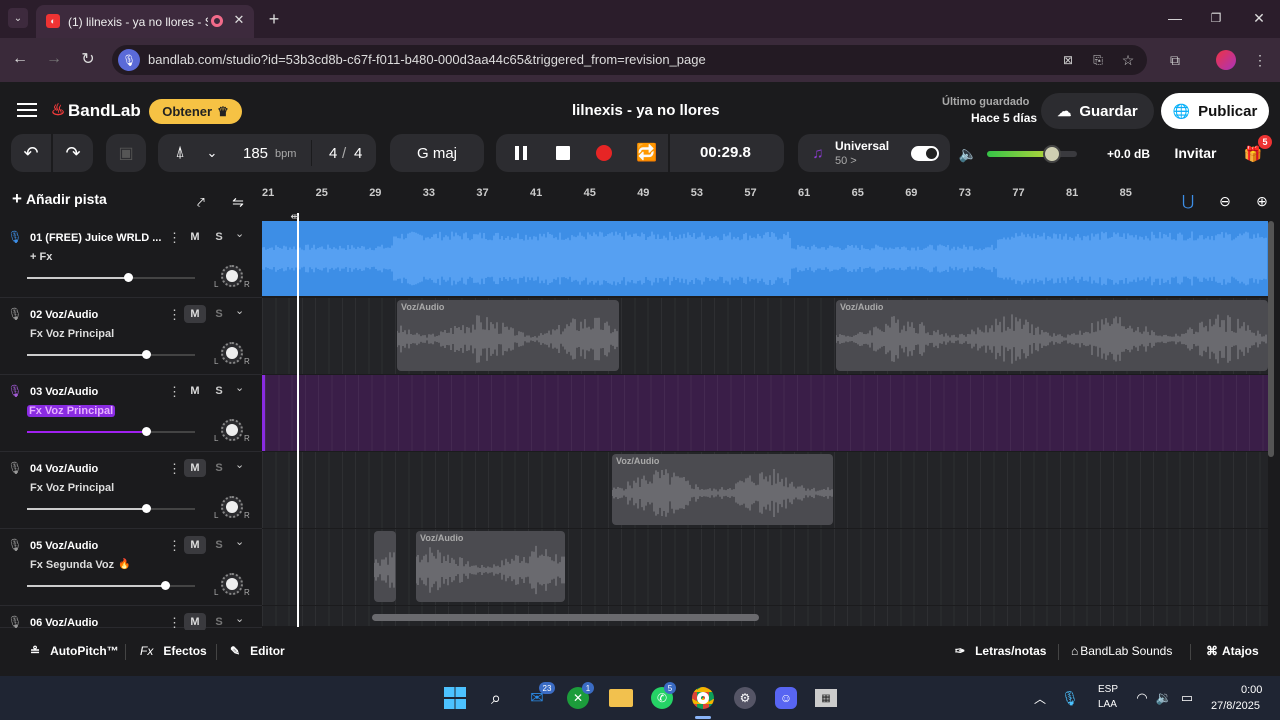 This screenshot has height=720, width=1280. What do you see at coordinates (129, 60) in the screenshot?
I see `site-info-icon: 🎙` at bounding box center [129, 60].